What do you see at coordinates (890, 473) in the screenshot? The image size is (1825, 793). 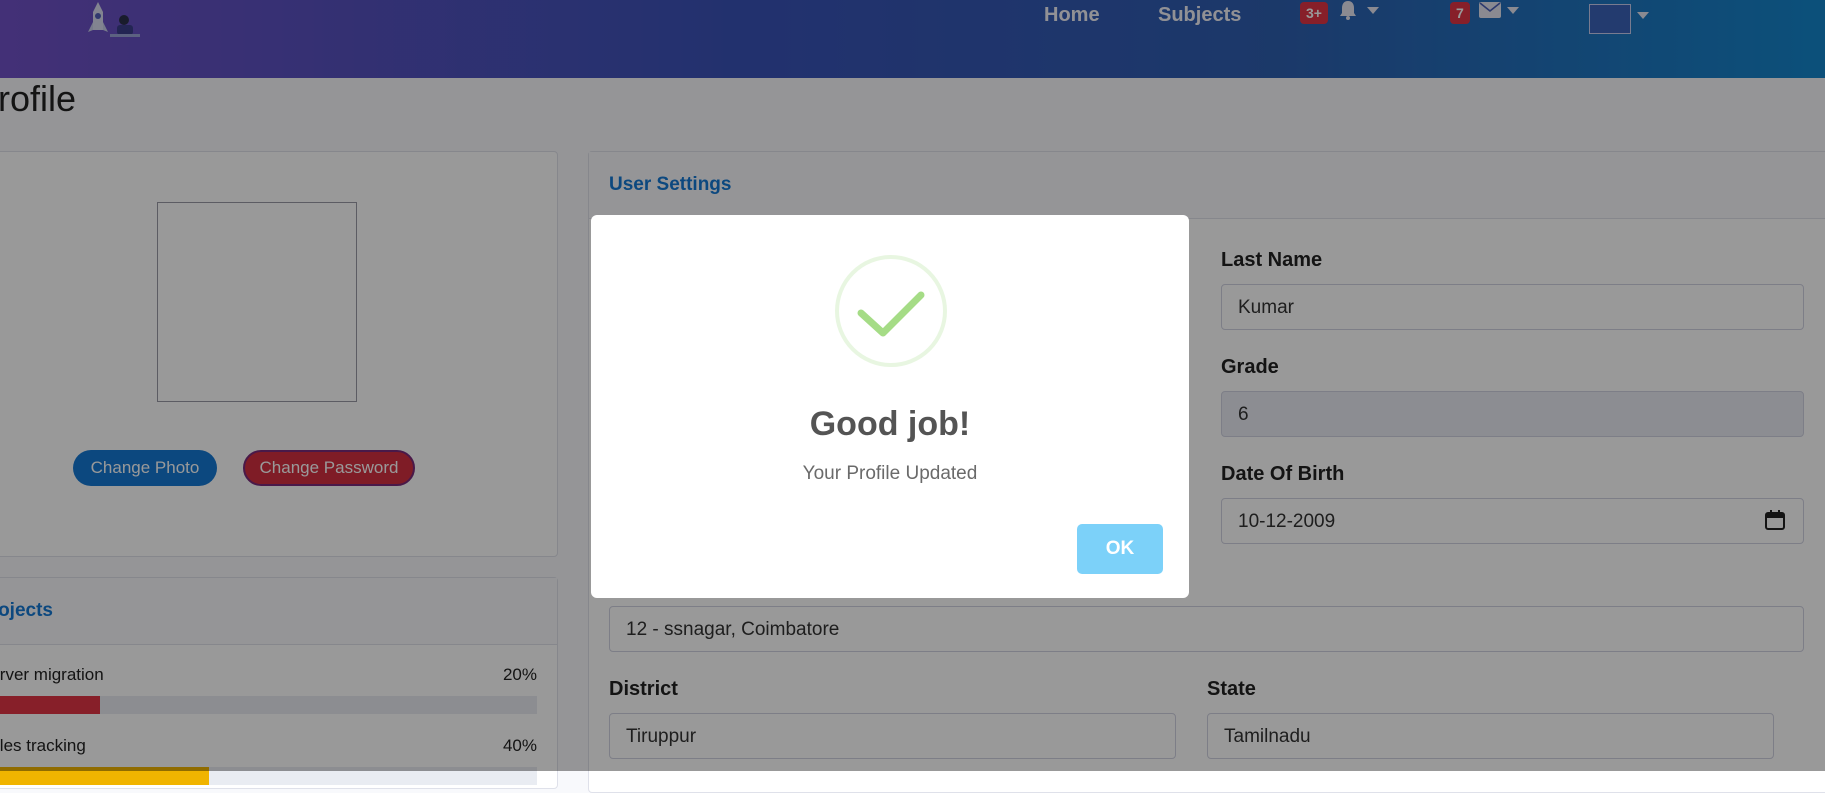 I see `dialog-message: Your Profile Updated` at bounding box center [890, 473].